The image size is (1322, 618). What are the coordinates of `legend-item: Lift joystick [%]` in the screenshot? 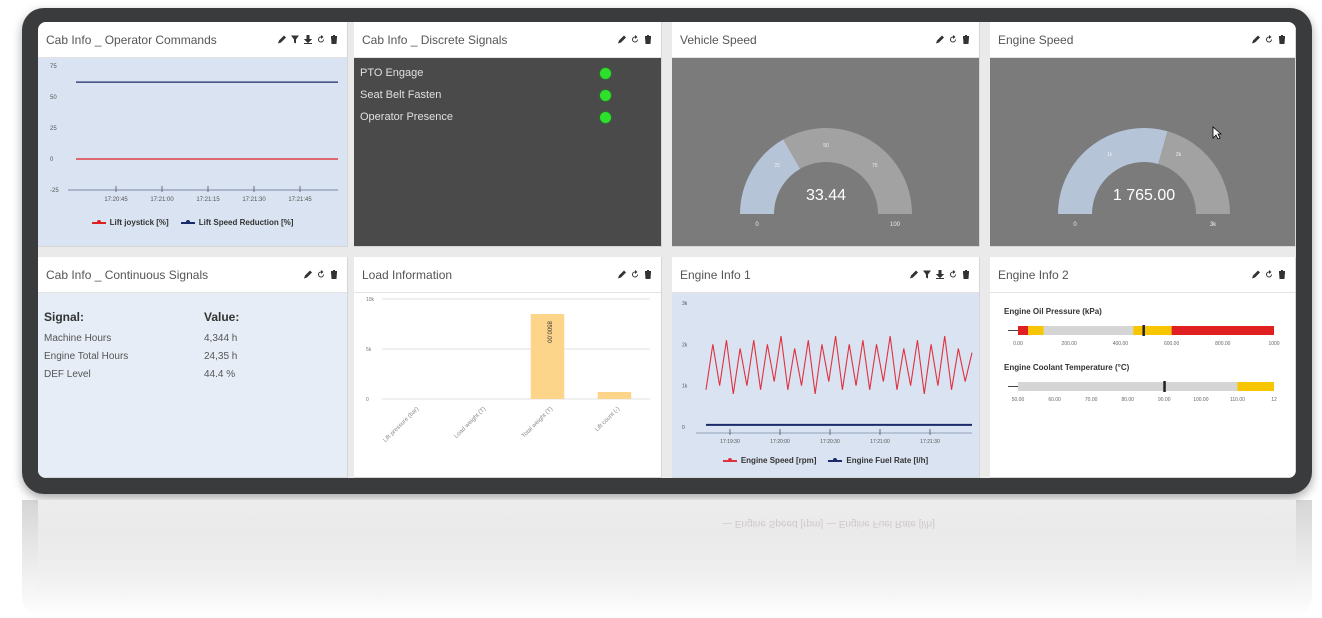 It's located at (130, 222).